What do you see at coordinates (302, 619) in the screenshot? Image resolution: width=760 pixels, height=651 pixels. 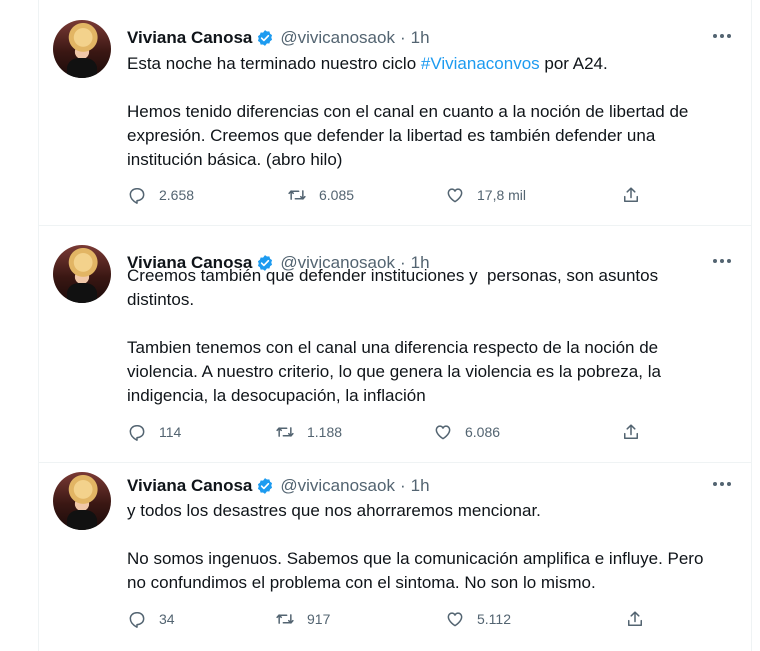 I see `retweet-button: 917` at bounding box center [302, 619].